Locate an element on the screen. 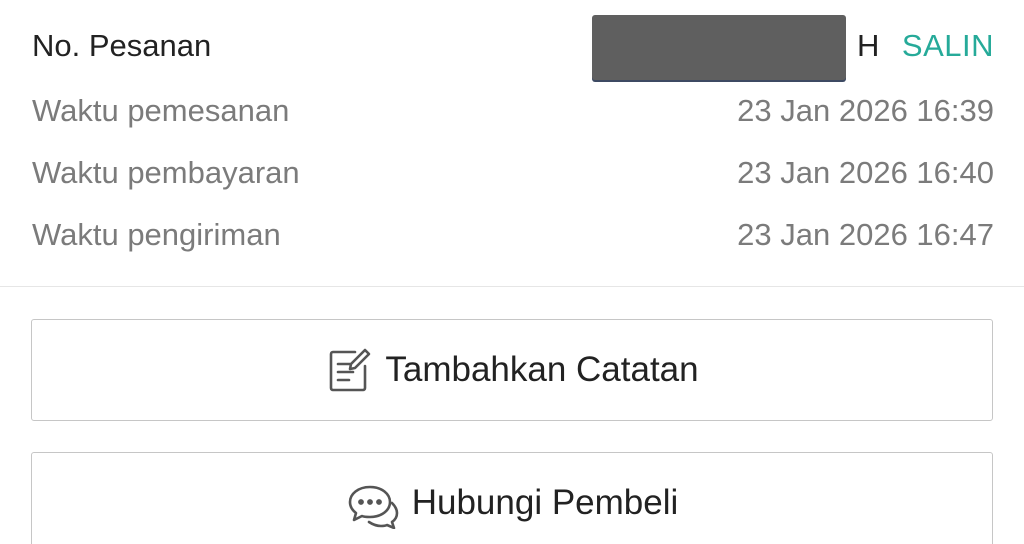 This screenshot has width=1024, height=544. order-time-label: Waktu pemesanan is located at coordinates (161, 110).